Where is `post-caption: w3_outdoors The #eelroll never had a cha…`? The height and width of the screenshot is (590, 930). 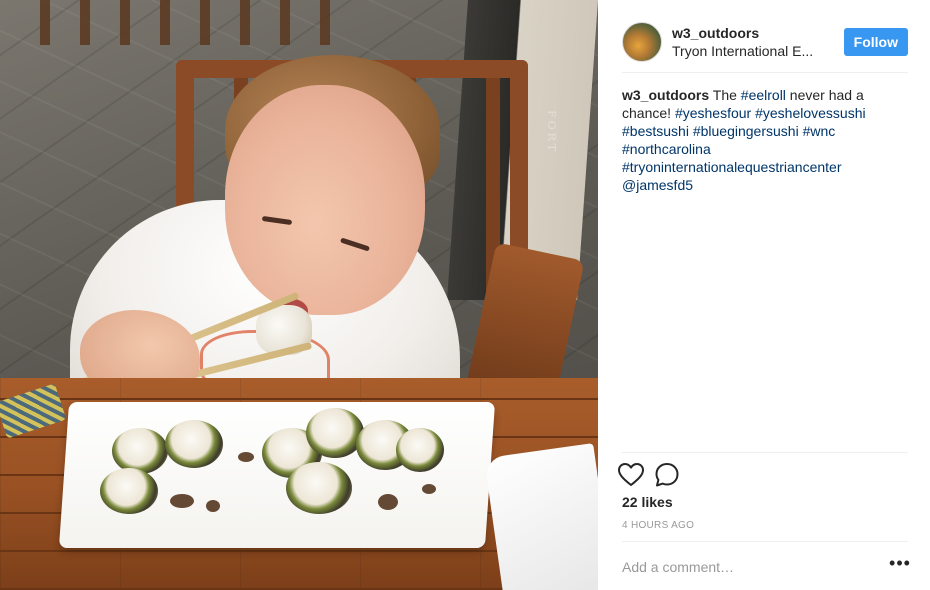 post-caption: w3_outdoors The #eelroll never had a cha… is located at coordinates (765, 140).